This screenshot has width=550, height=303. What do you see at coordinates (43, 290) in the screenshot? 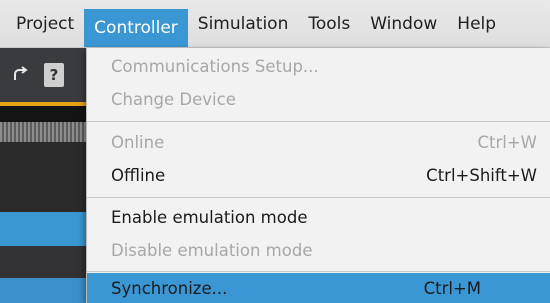
I see `highlighted-strip` at bounding box center [43, 290].